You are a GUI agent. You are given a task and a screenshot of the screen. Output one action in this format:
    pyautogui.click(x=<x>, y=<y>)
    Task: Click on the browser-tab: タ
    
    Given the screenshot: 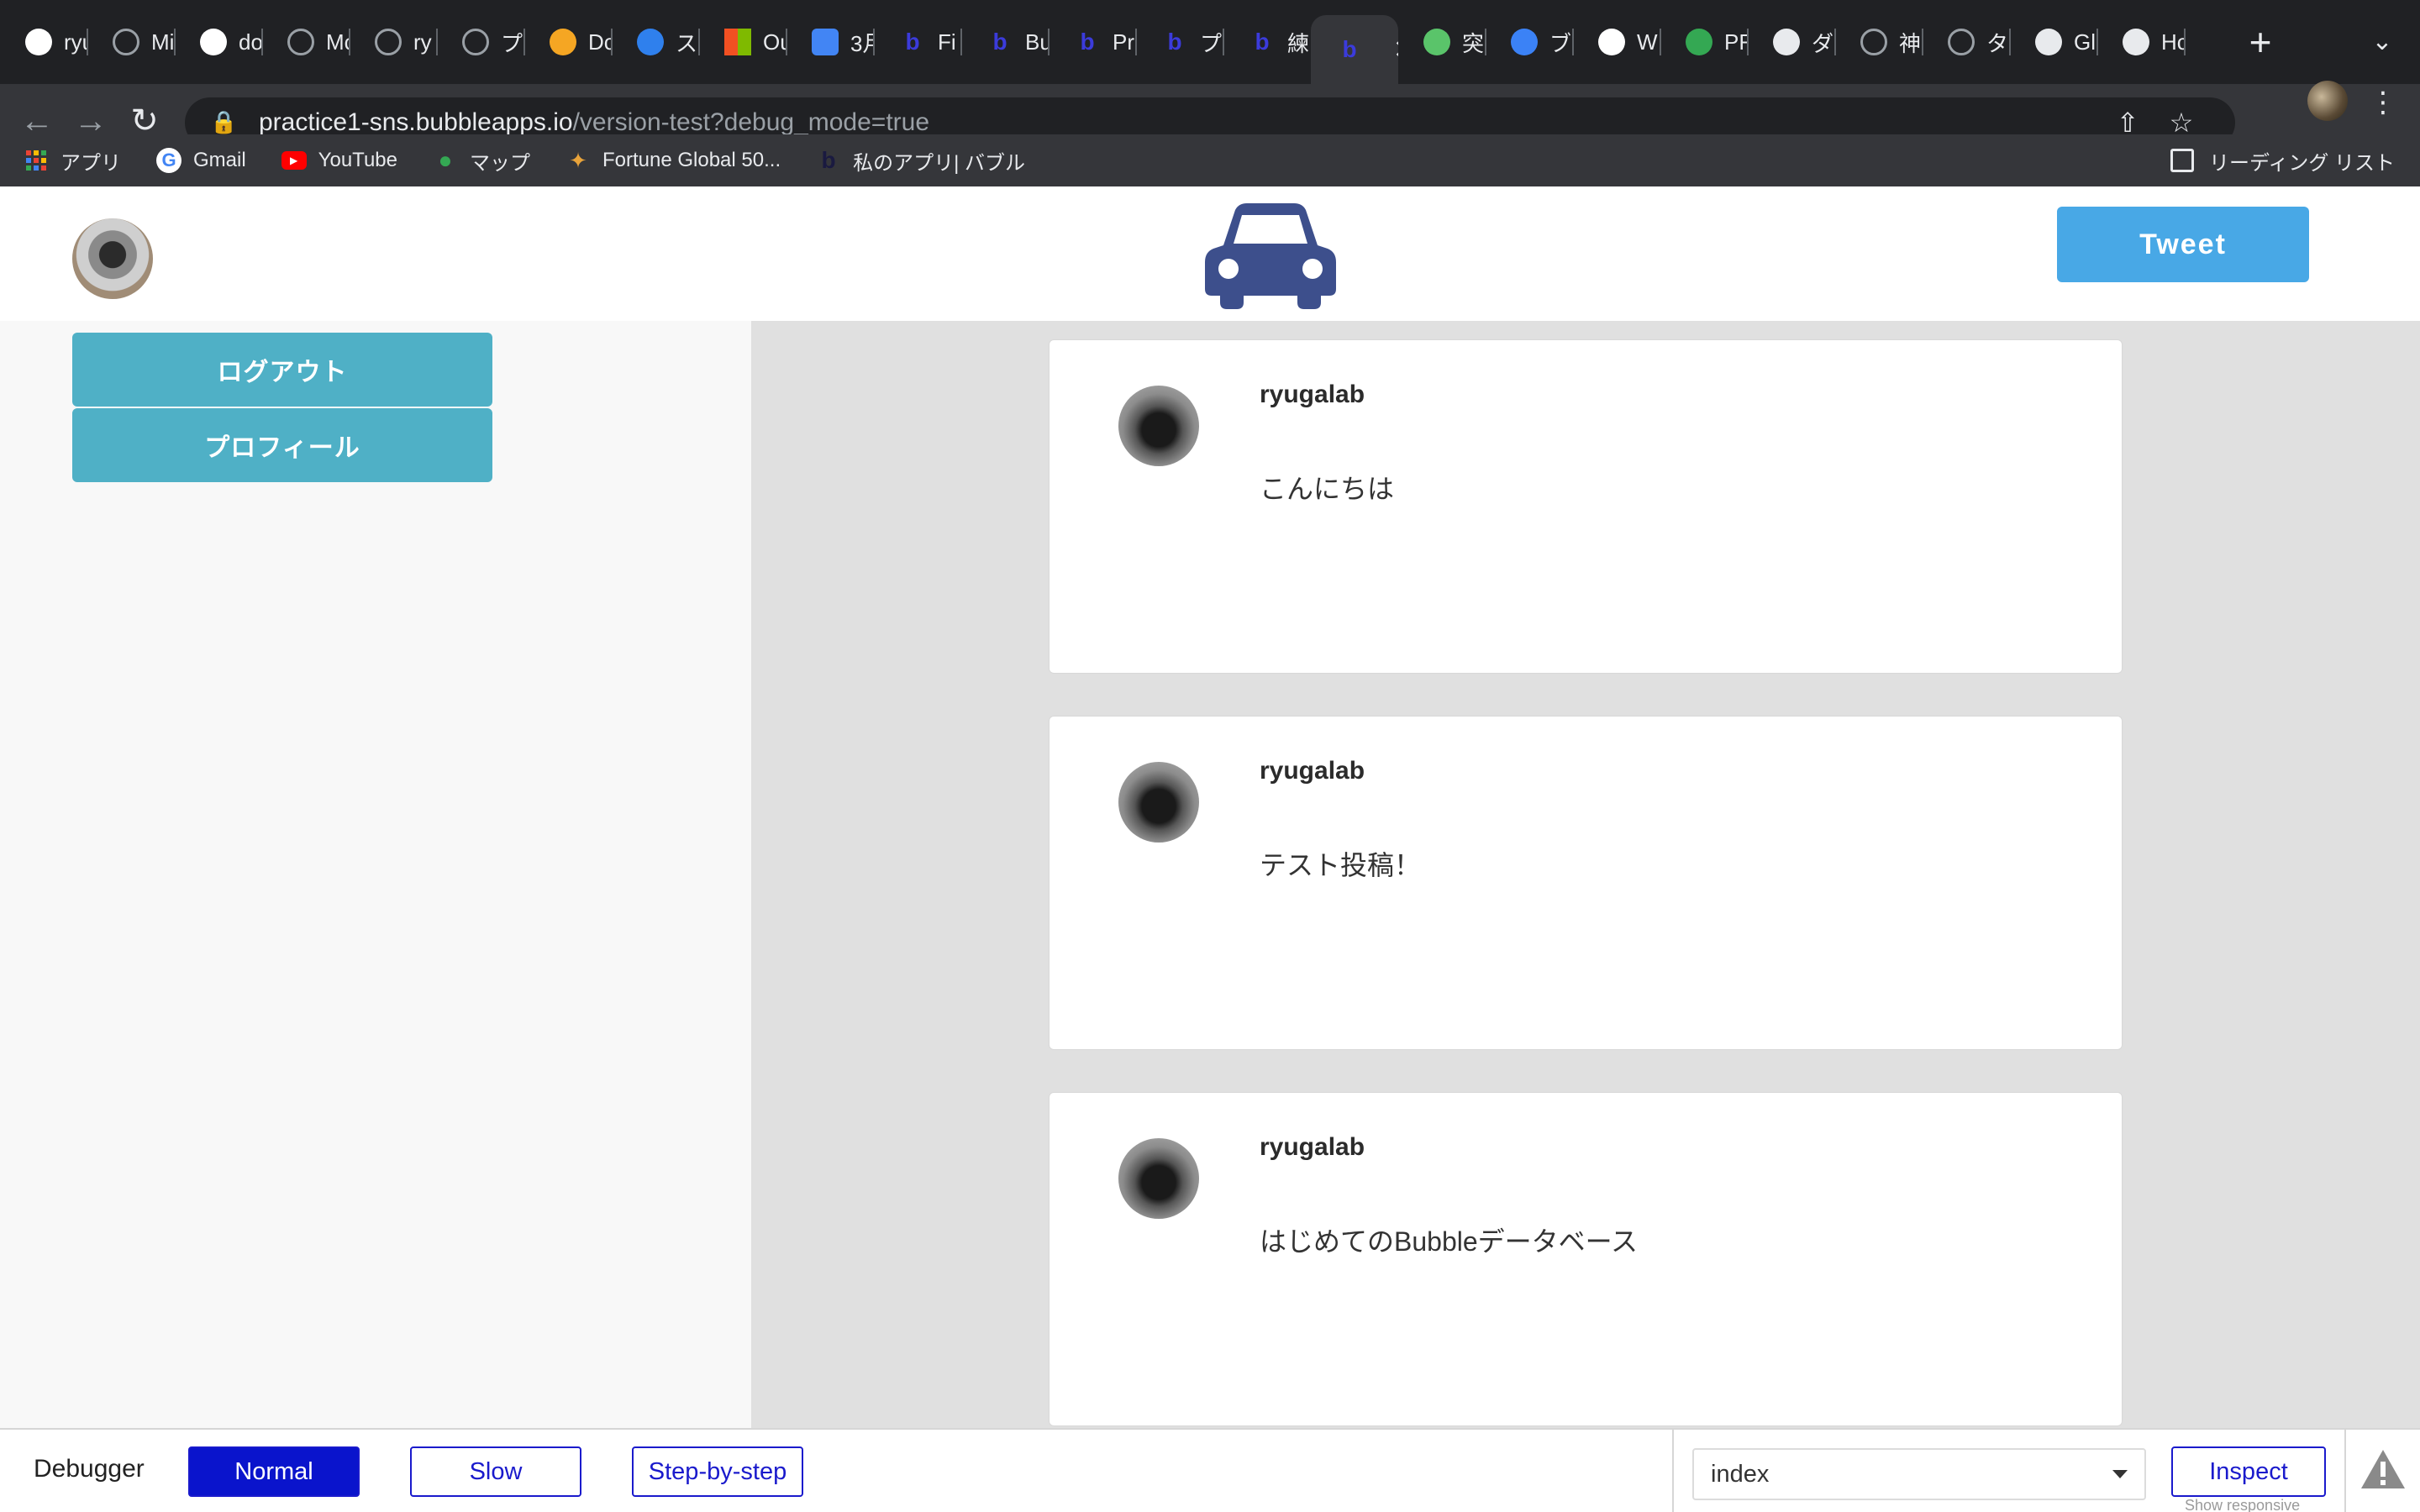 What is the action you would take?
    pyautogui.click(x=1967, y=42)
    